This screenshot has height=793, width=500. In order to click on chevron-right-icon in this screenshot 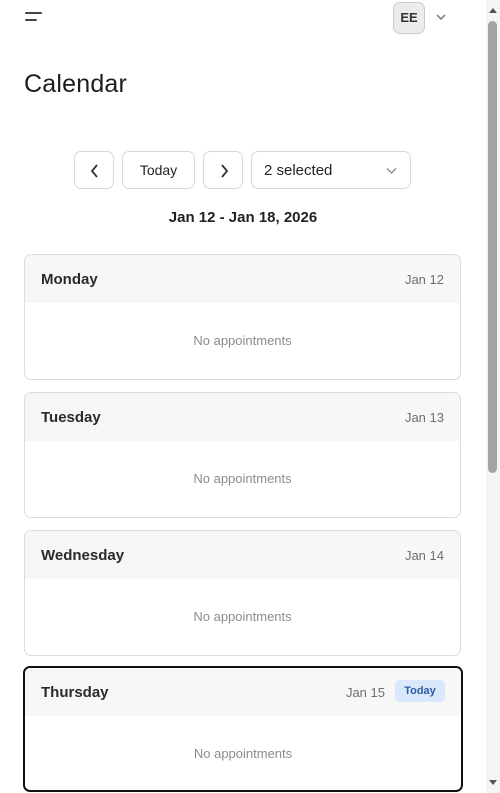, I will do `click(225, 171)`.